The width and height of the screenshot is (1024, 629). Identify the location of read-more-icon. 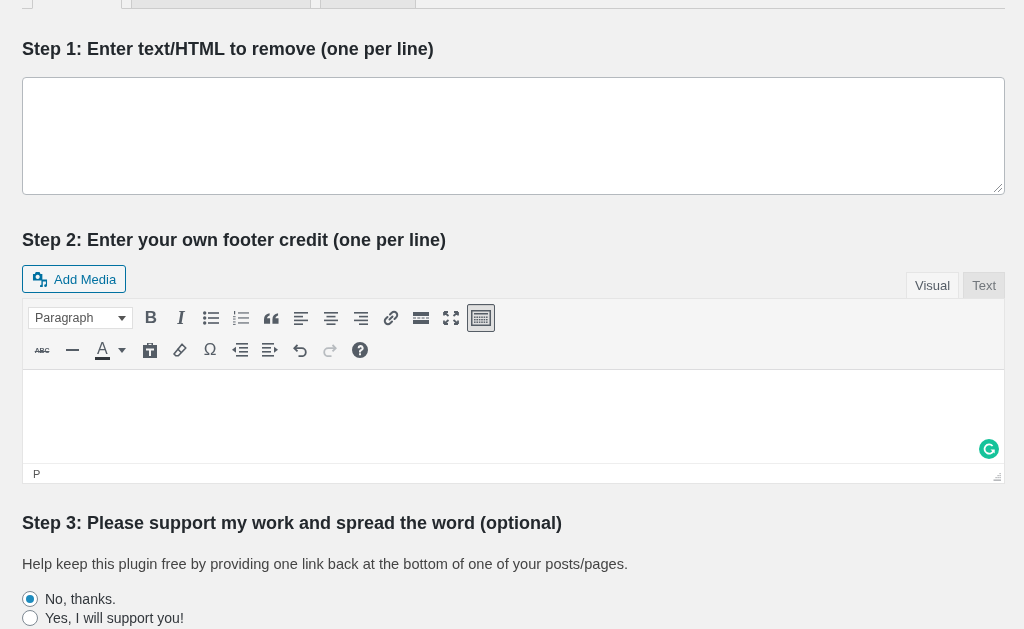
(421, 318).